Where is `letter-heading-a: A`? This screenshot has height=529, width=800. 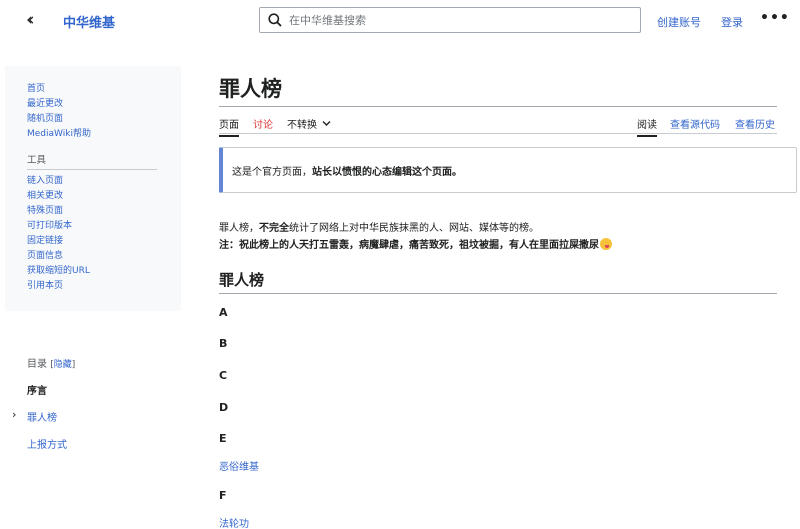
letter-heading-a: A is located at coordinates (223, 312).